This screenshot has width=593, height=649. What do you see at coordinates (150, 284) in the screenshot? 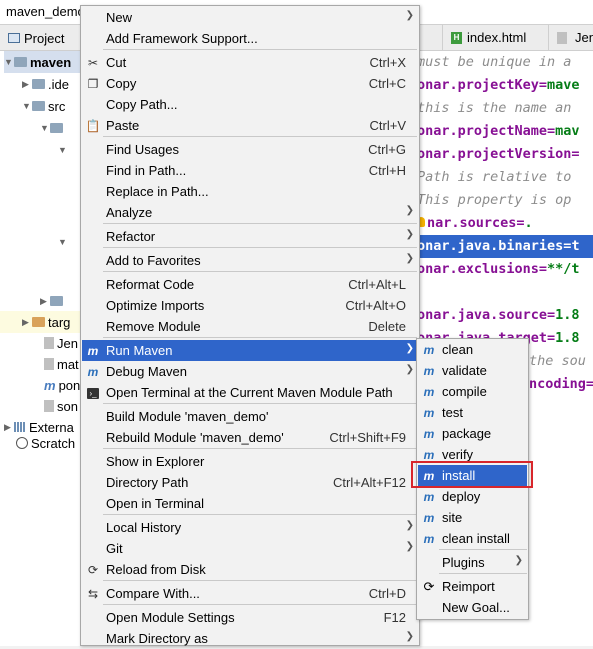
I see `menu-item-label: Reformat Code` at bounding box center [150, 284].